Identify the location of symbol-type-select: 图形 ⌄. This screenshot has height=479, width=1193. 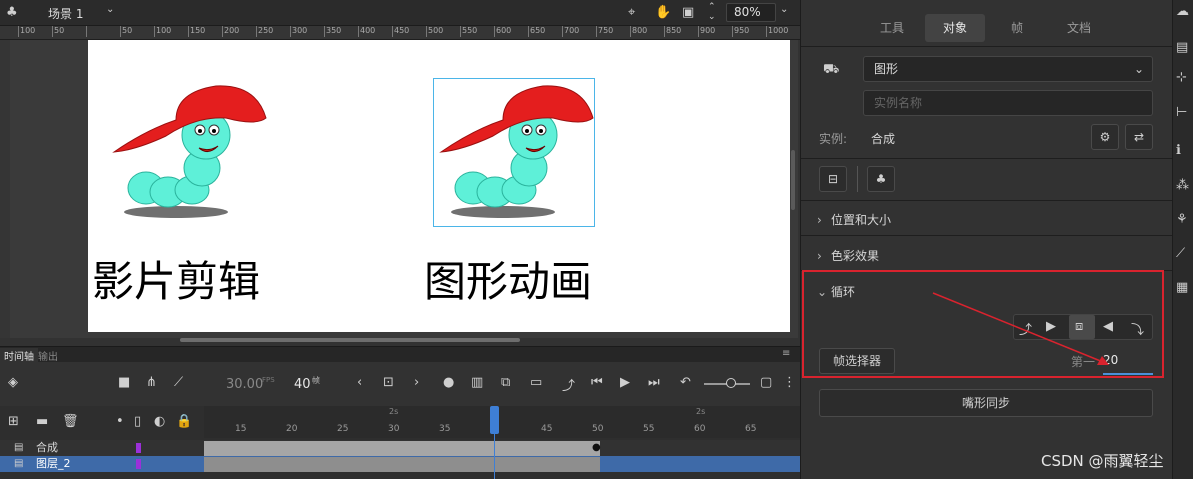
(1008, 69).